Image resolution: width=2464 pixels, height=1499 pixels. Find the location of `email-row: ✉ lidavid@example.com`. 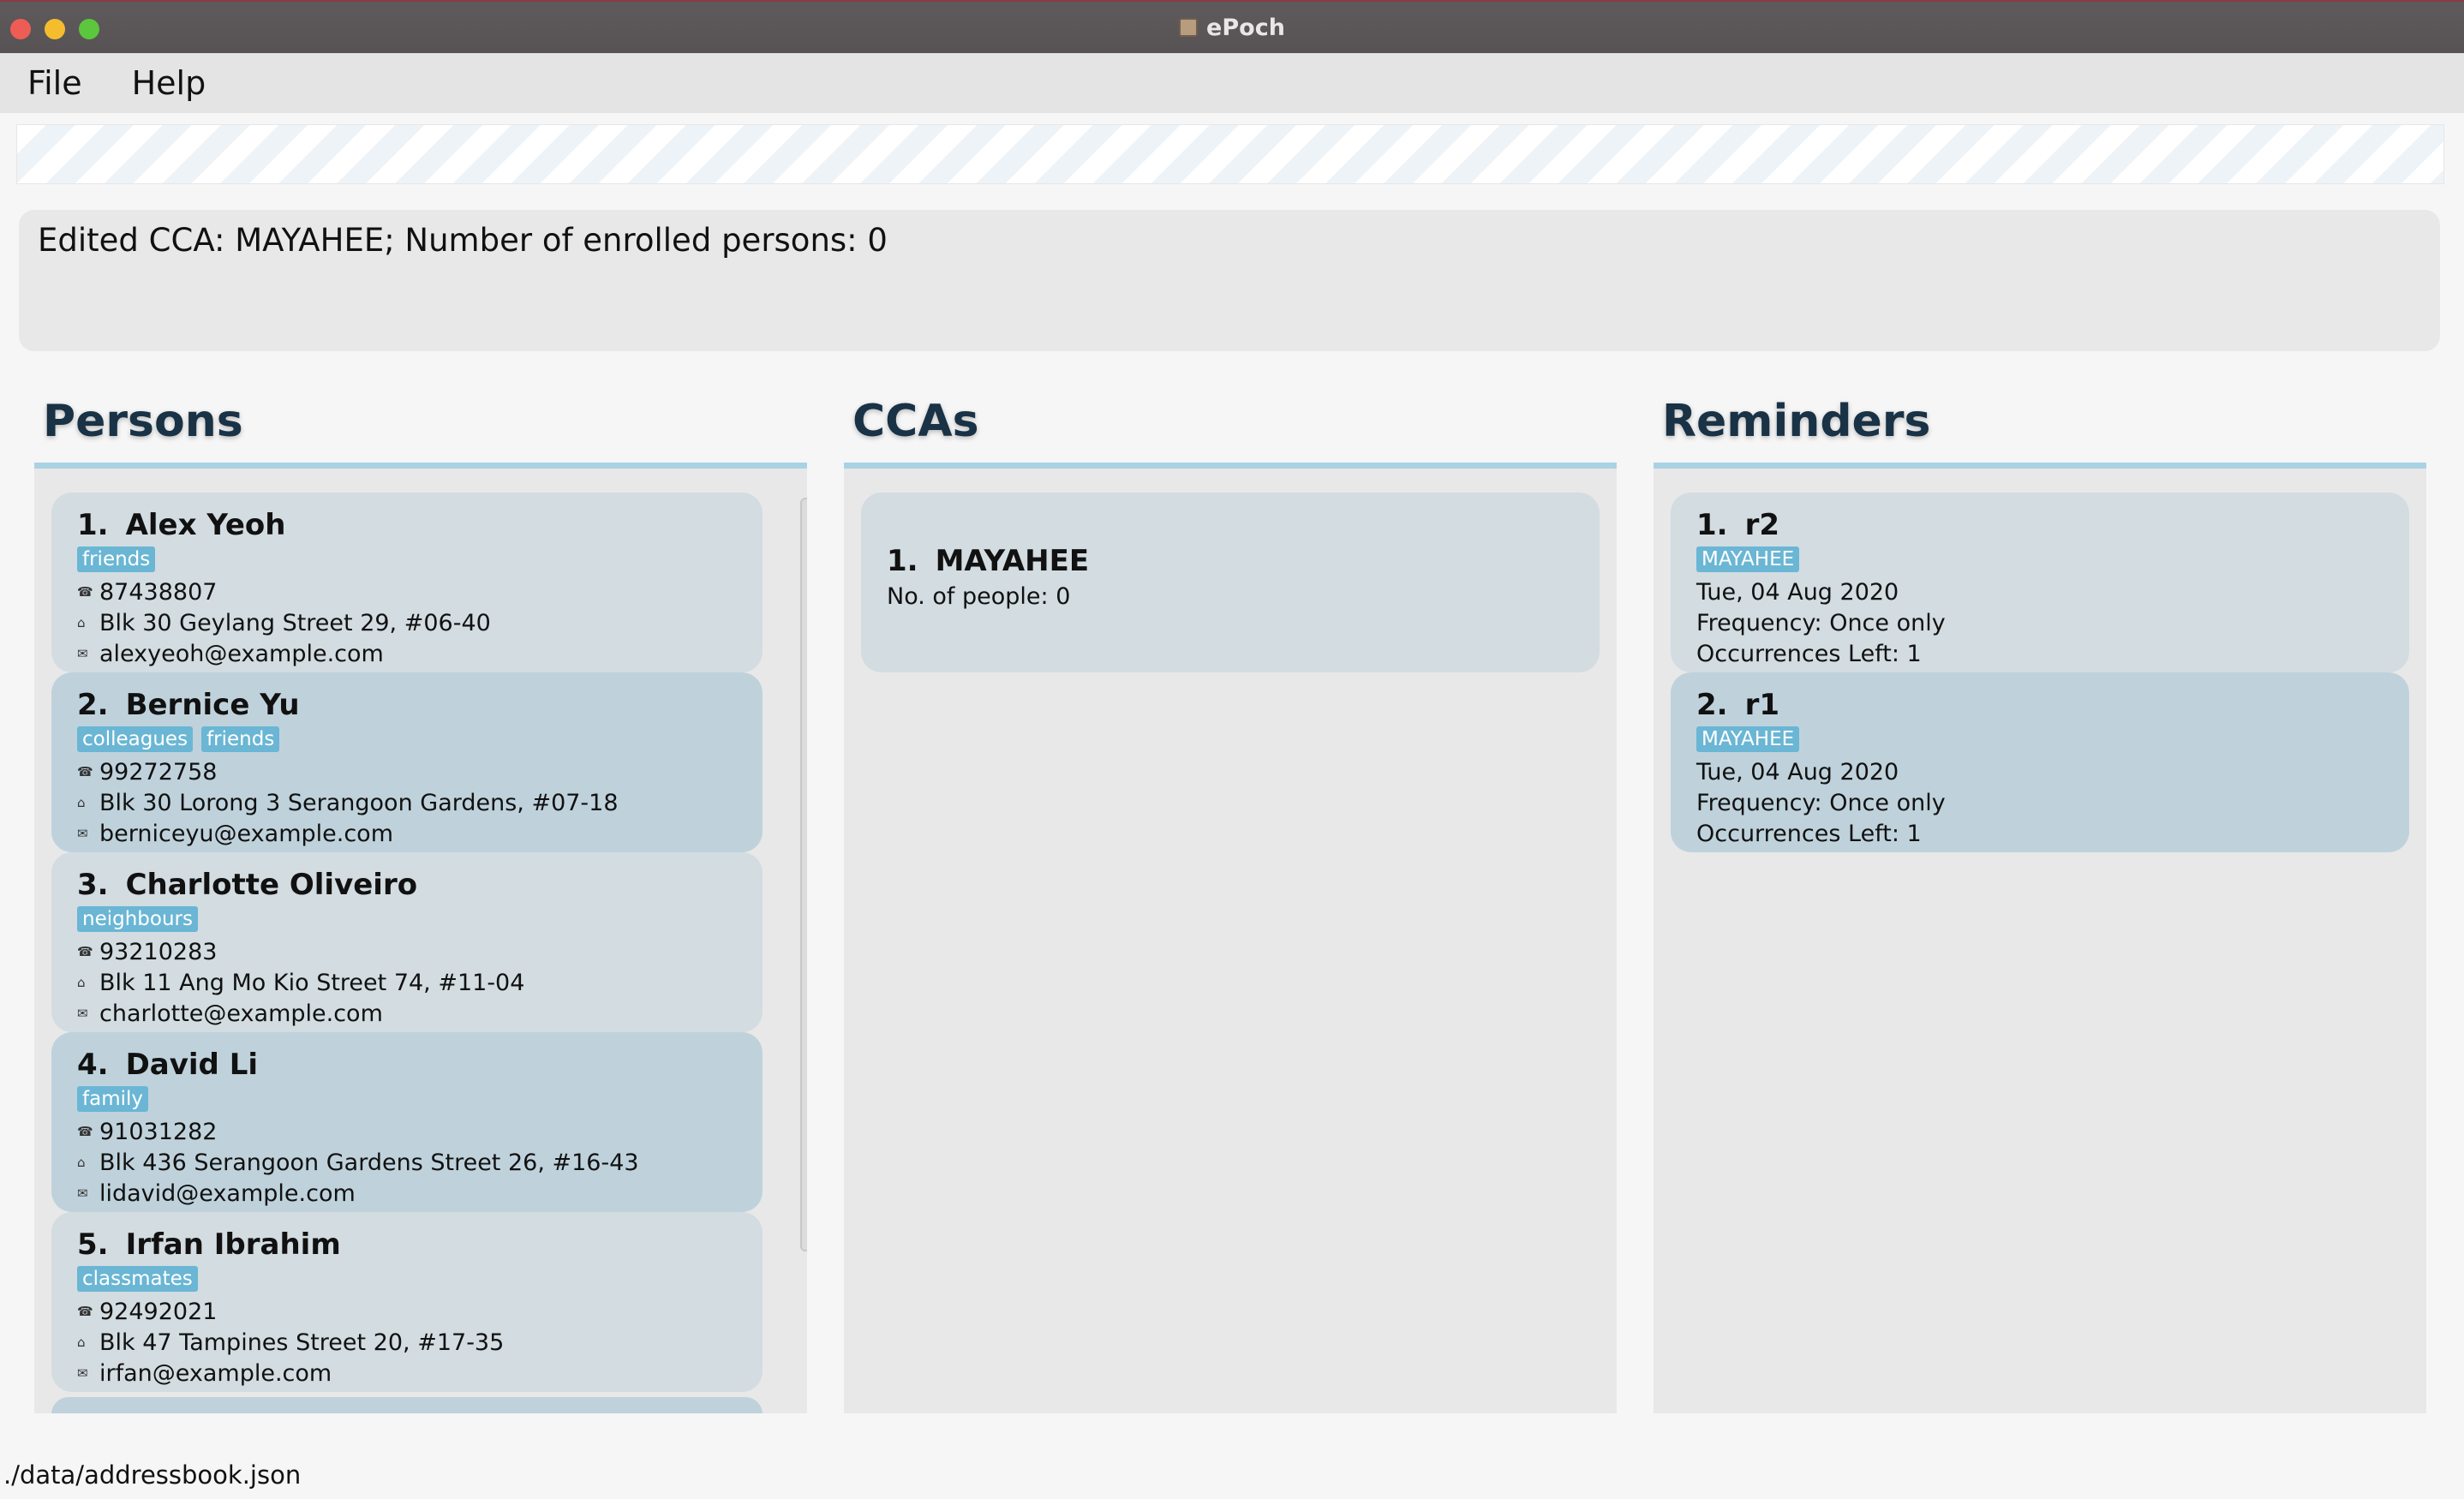

email-row: ✉ lidavid@example.com is located at coordinates (407, 1193).